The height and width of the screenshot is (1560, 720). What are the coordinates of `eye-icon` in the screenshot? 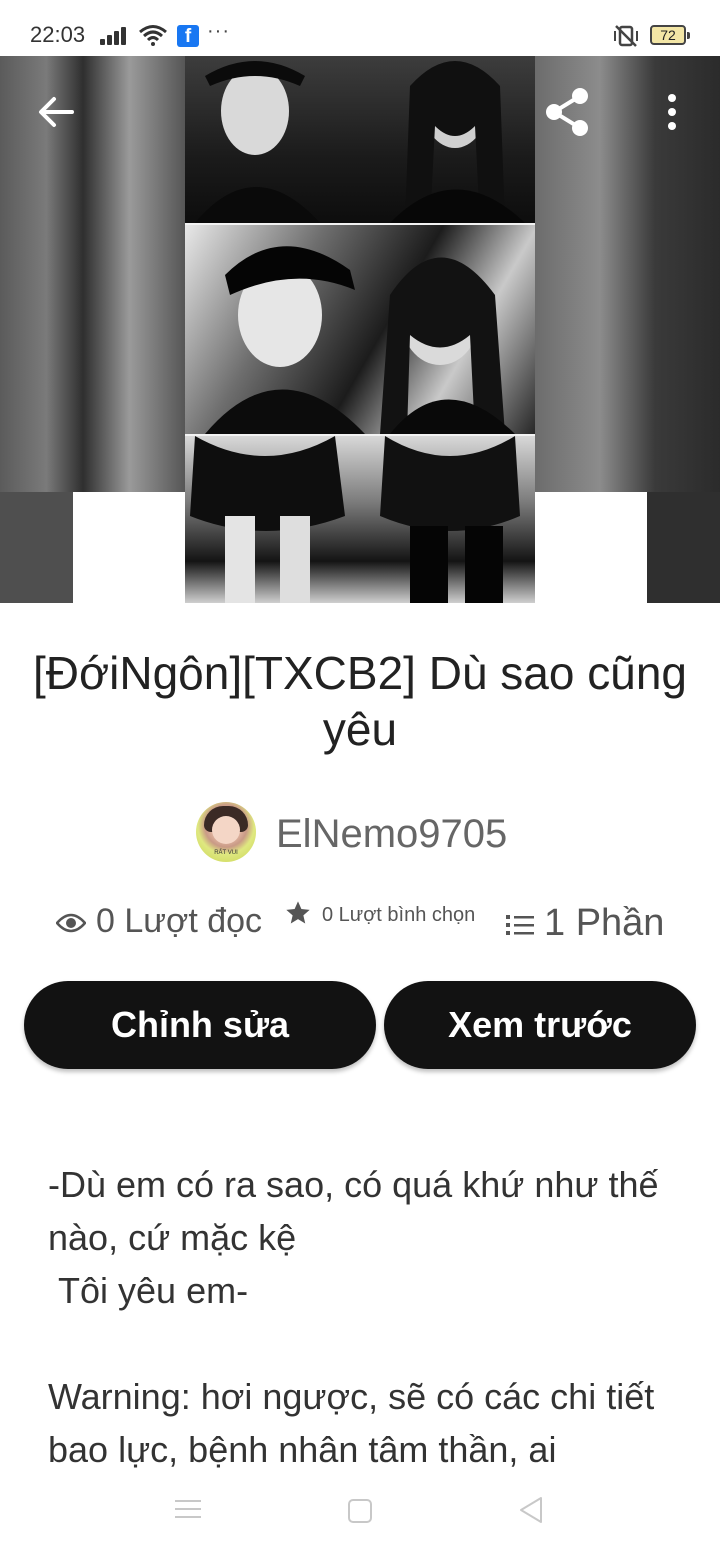 It's located at (71, 923).